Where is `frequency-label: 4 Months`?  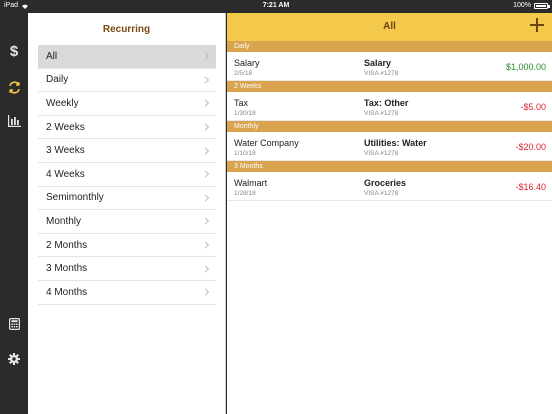
frequency-label: 4 Months is located at coordinates (67, 292).